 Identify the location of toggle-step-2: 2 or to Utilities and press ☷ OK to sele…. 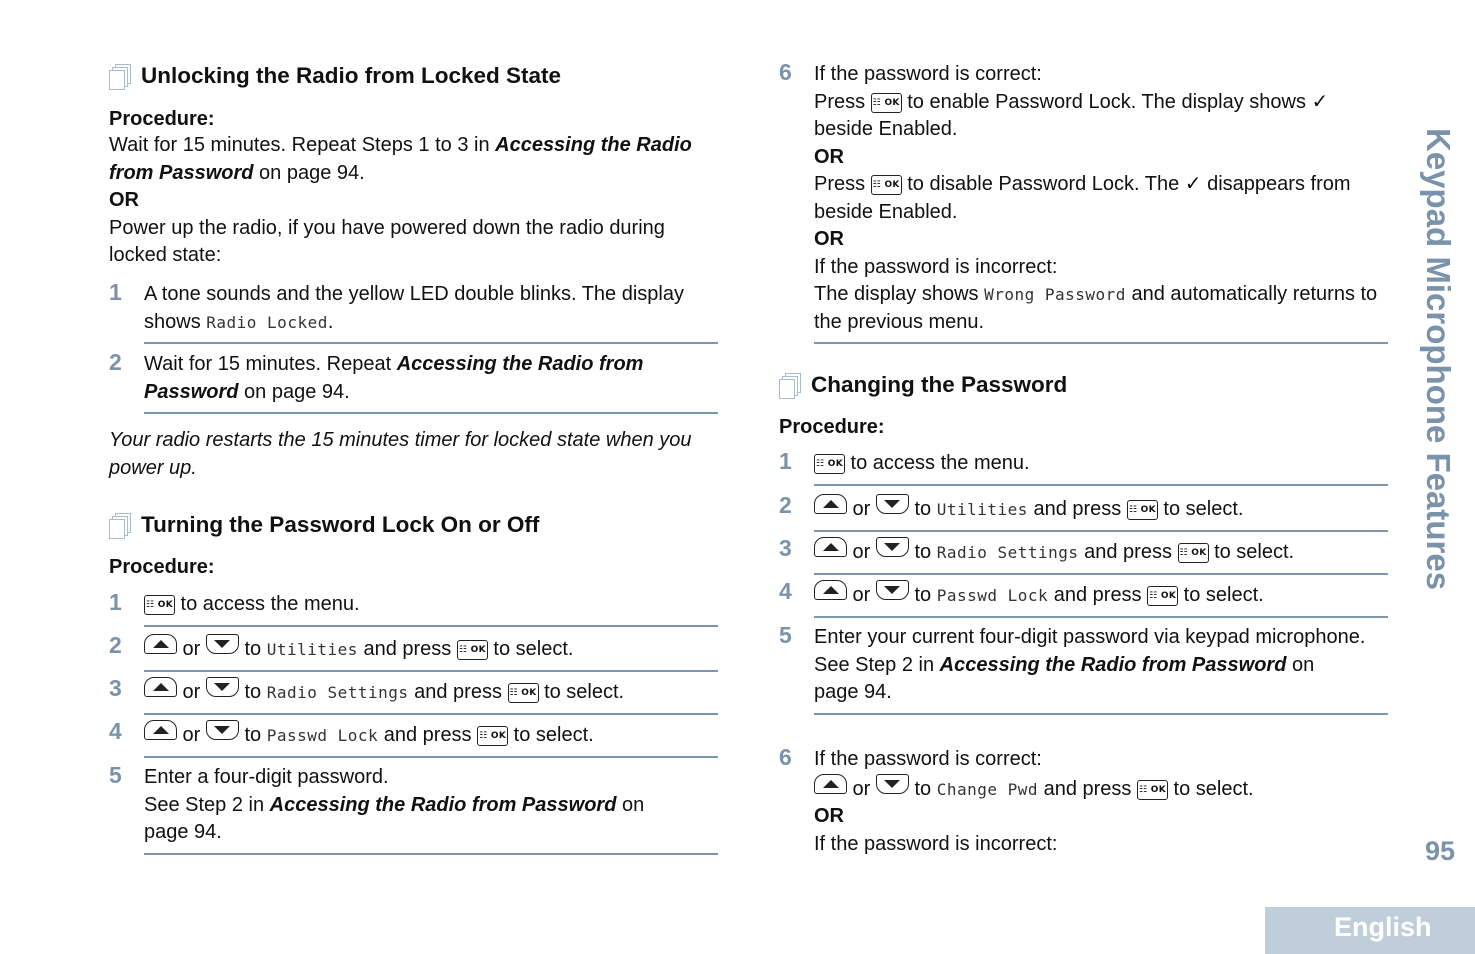
(413, 652).